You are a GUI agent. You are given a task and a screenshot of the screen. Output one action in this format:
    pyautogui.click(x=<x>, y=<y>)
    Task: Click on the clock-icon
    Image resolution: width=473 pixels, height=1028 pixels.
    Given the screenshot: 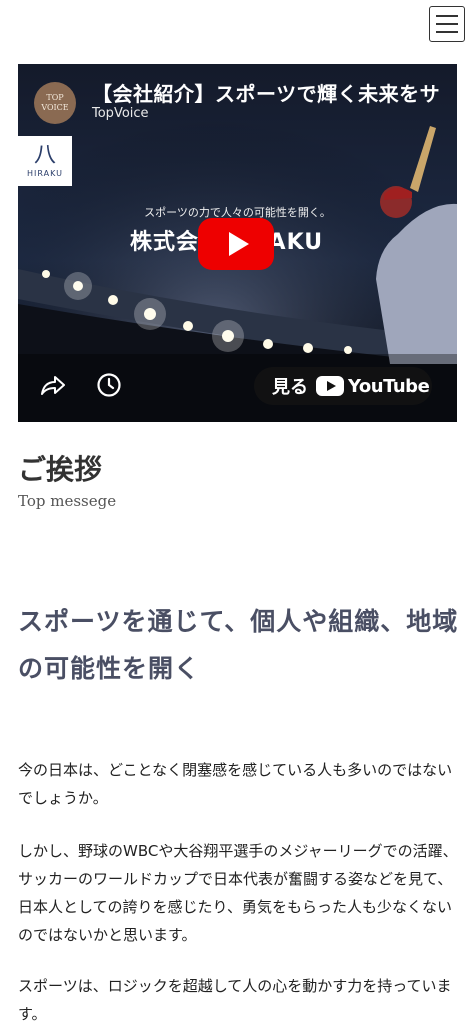 What is the action you would take?
    pyautogui.click(x=109, y=385)
    